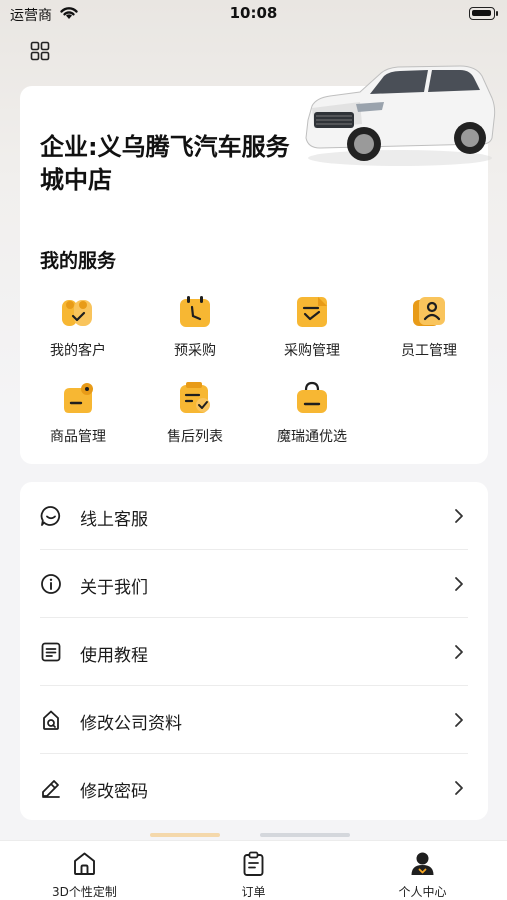 The image size is (507, 900). I want to click on tab-profile: 个人中心, so click(422, 870).